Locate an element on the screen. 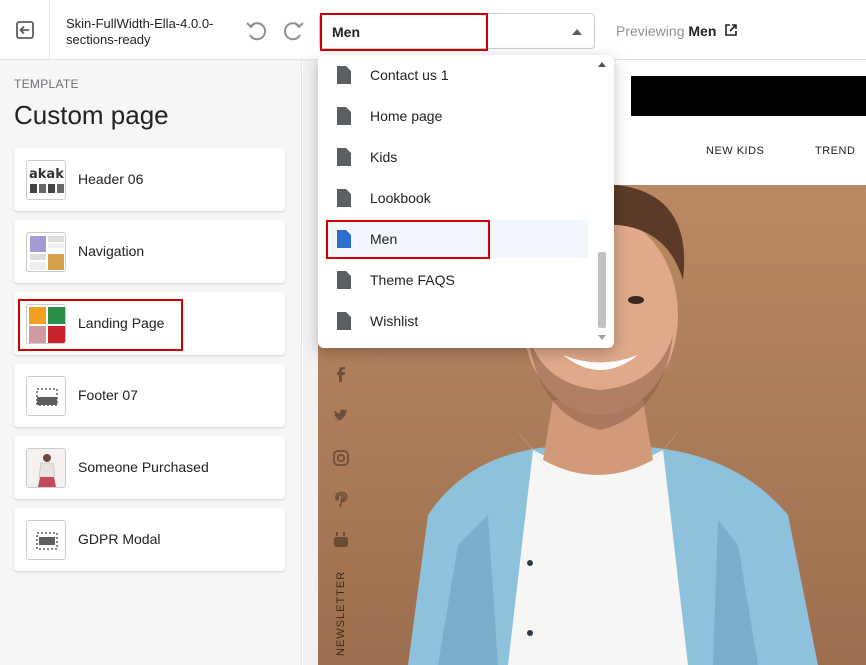 This screenshot has width=866, height=665. dropdown-option-label: Wishlist is located at coordinates (394, 321).